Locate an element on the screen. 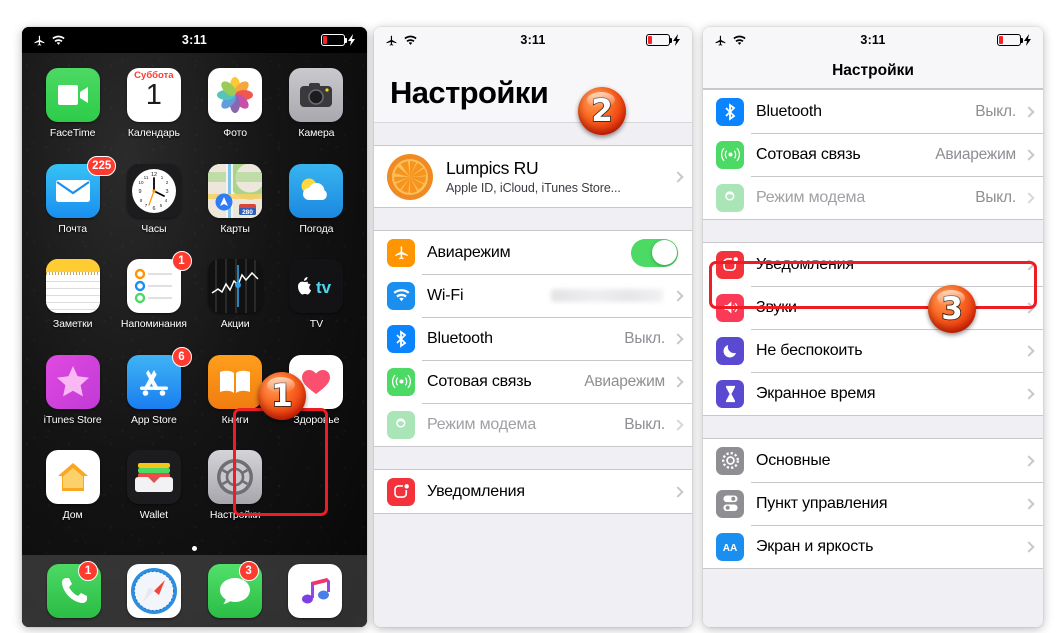 The width and height of the screenshot is (1064, 633). calendar-icon: Суббота 1 is located at coordinates (153, 95).